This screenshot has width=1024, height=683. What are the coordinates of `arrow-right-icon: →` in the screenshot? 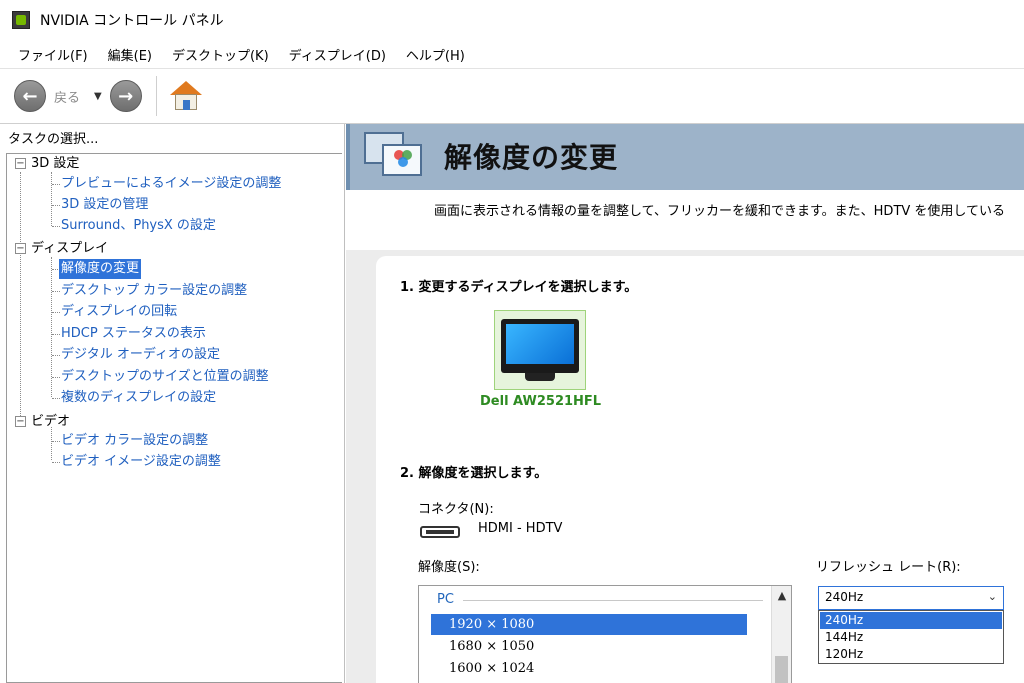 It's located at (126, 96).